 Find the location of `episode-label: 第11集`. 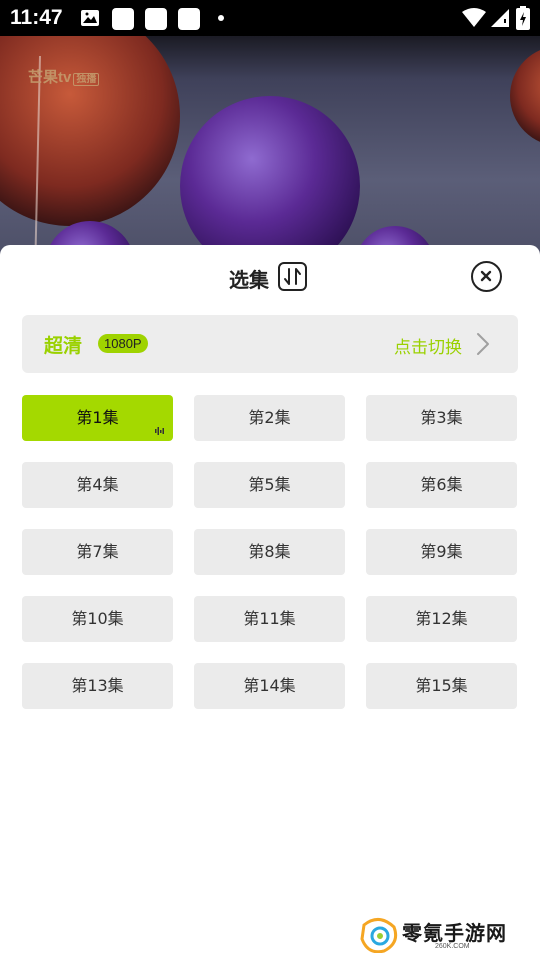

episode-label: 第11集 is located at coordinates (269, 618).